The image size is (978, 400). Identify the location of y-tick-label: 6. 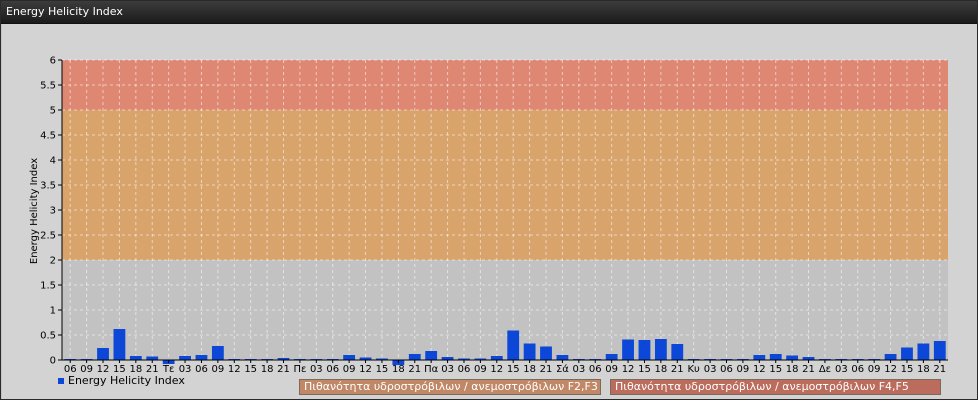
(53, 61).